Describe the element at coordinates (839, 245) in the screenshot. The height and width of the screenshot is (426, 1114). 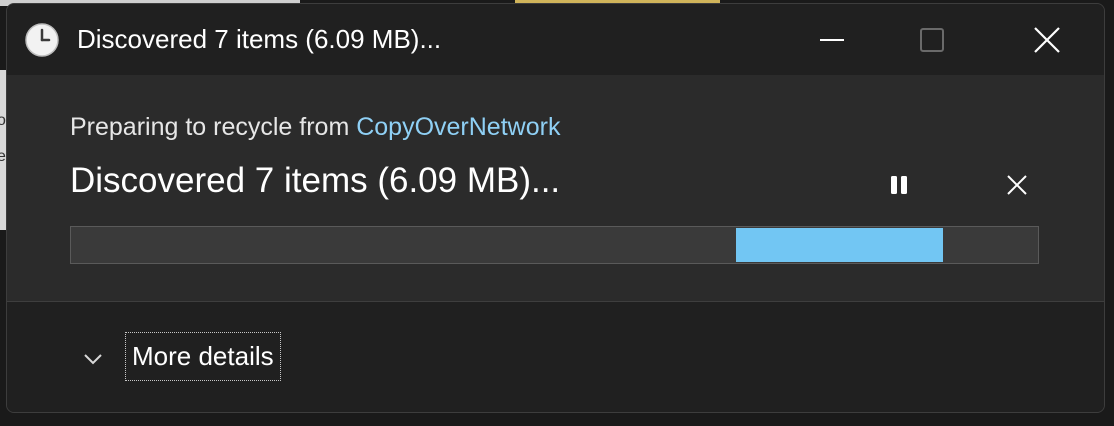
I see `progress-indicator` at that location.